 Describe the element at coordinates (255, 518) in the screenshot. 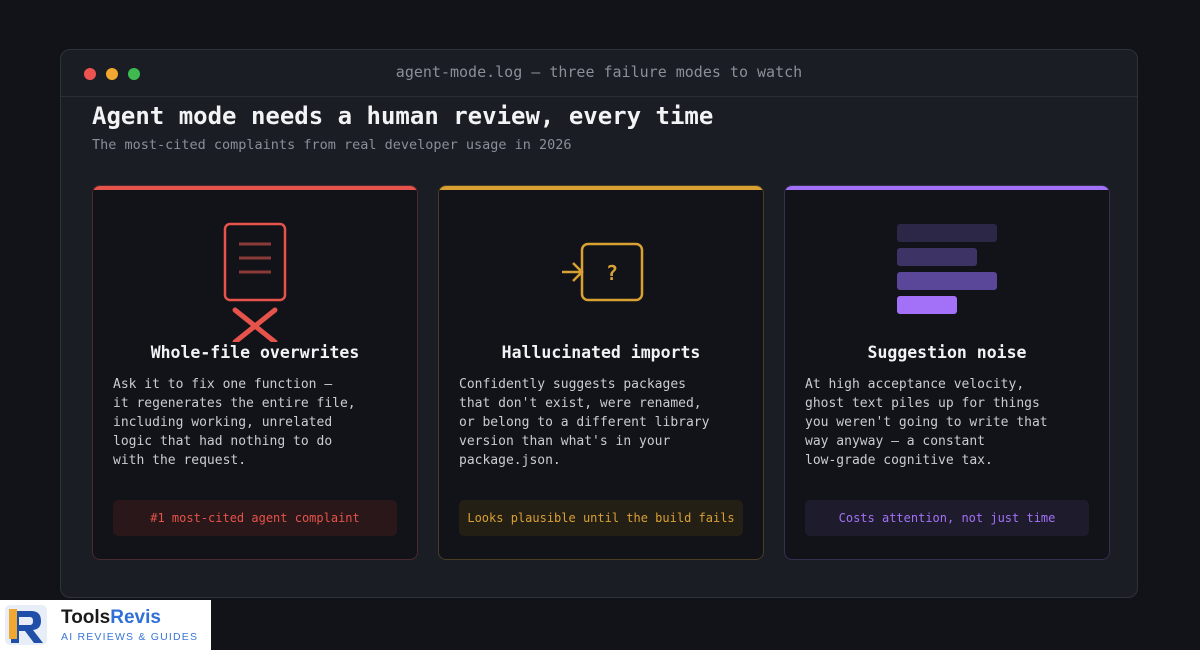

I see `card-tag: #1 most-cited agent complaint` at that location.